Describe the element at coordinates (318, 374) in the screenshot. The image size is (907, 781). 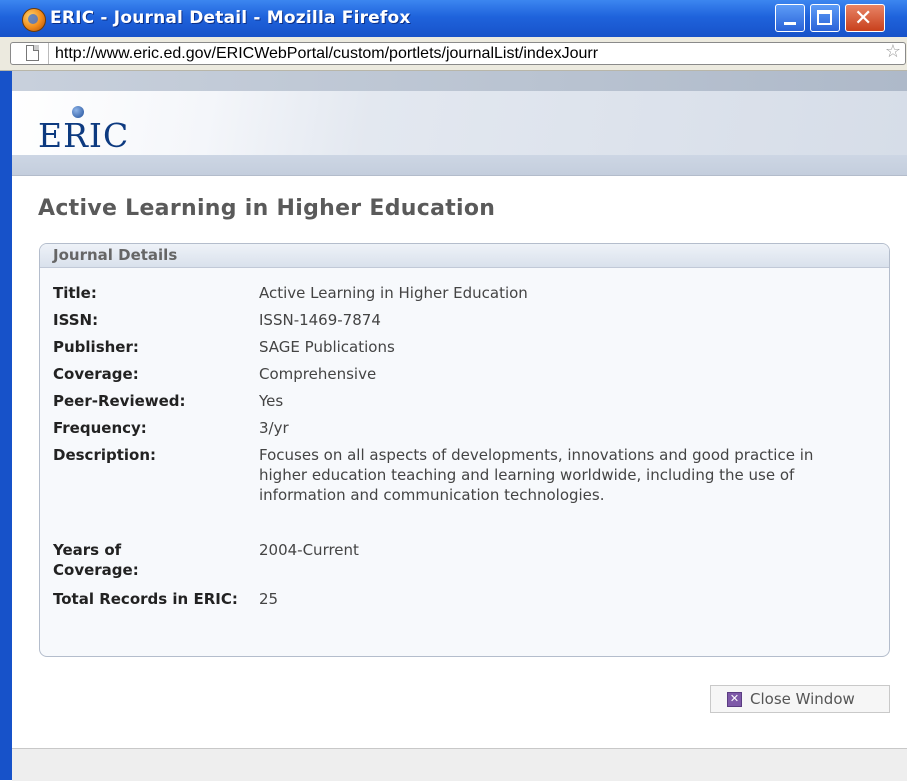
I see `detail-value: Comprehensive` at that location.